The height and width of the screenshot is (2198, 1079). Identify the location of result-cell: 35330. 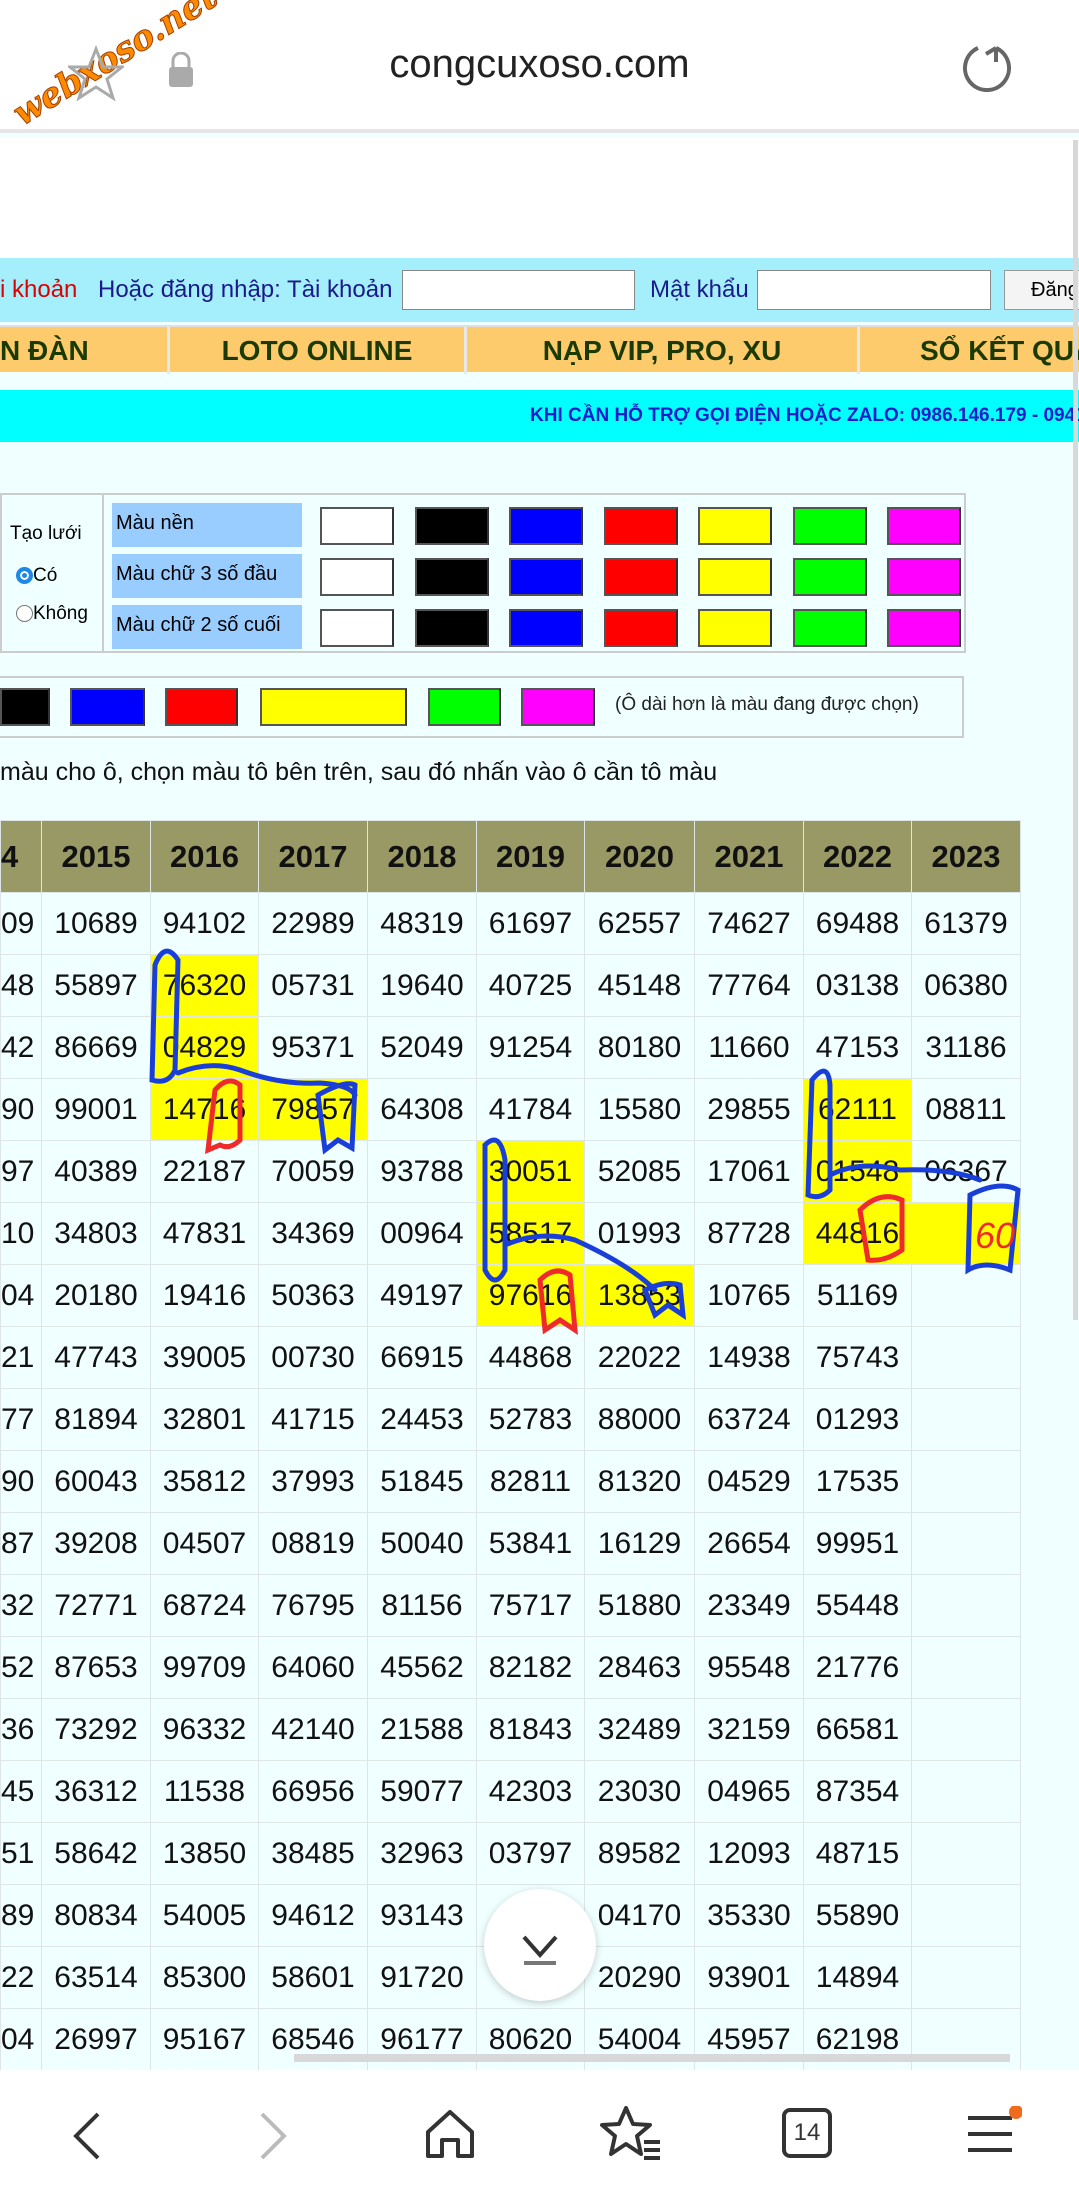
(749, 1915).